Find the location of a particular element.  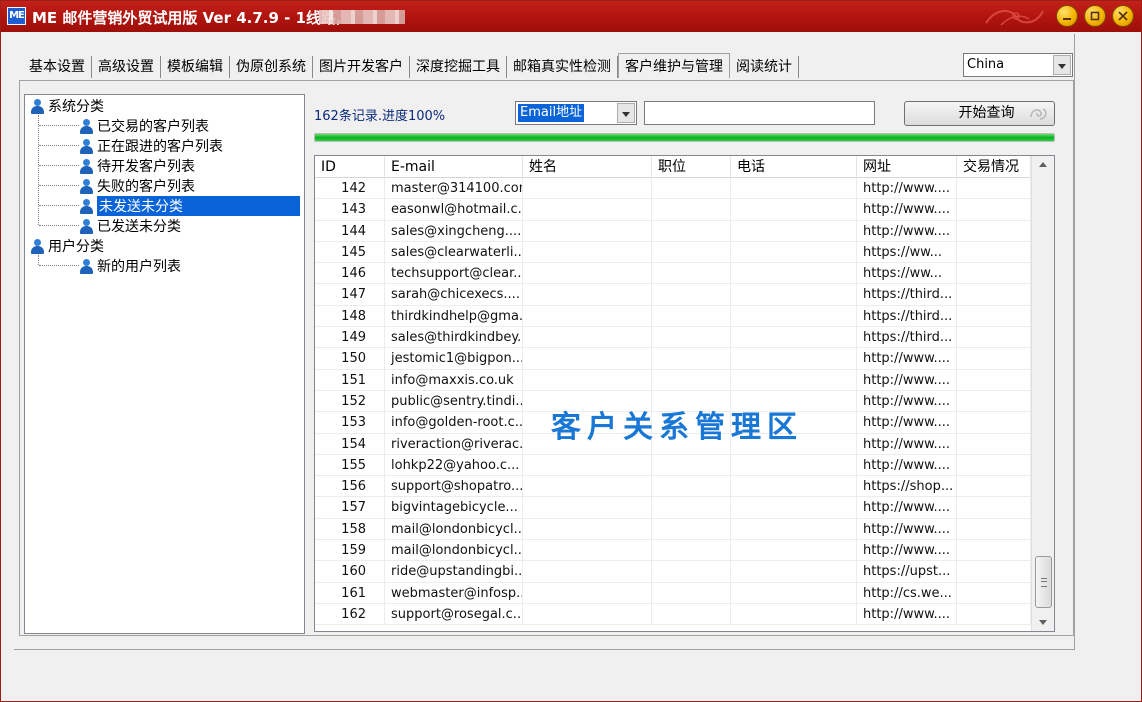

tree-group-system: 系统分类 is located at coordinates (67, 106).